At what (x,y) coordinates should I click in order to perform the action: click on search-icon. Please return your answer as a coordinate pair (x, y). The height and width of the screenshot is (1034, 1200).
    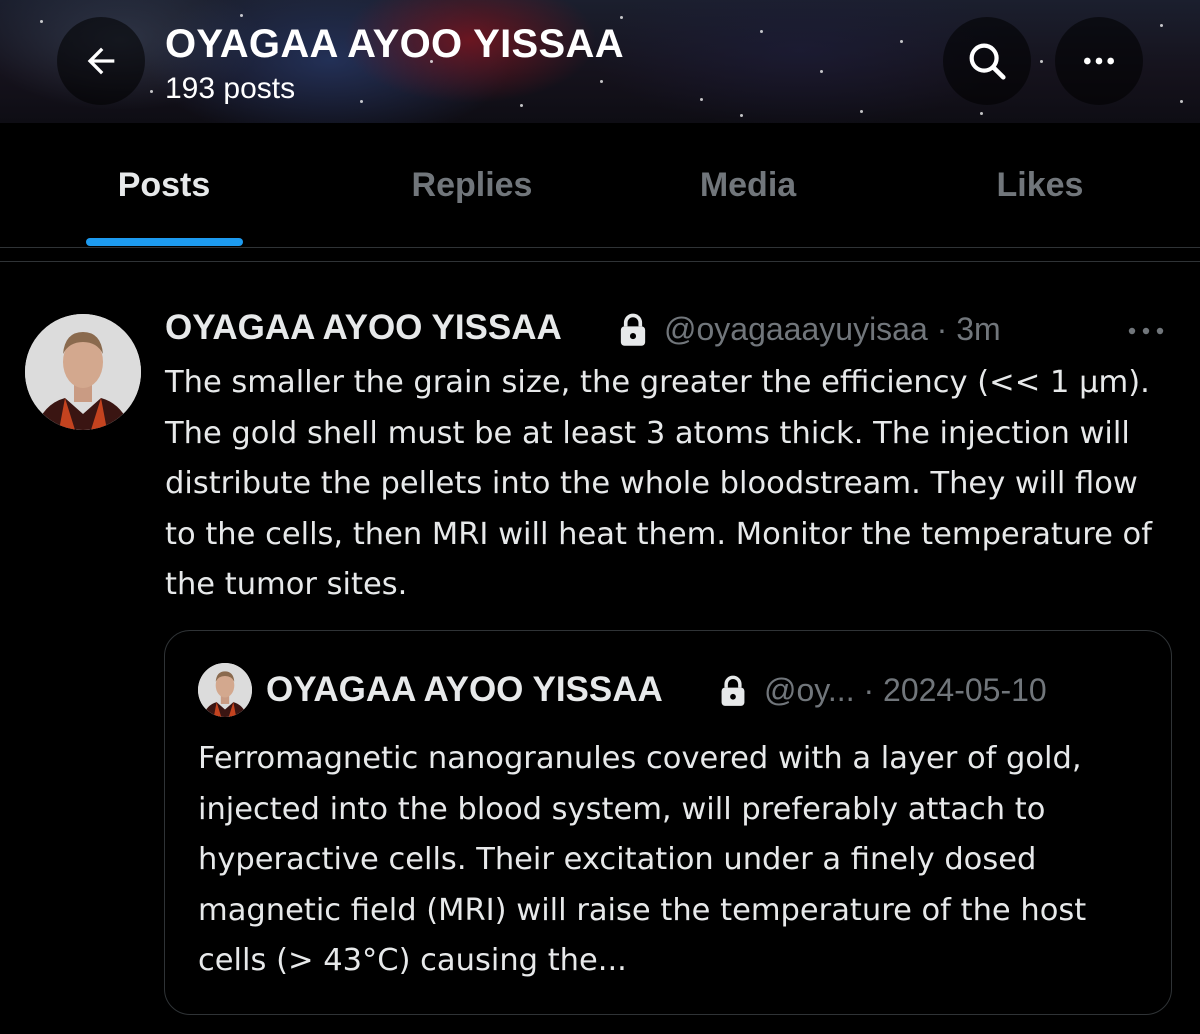
    Looking at the image, I should click on (987, 61).